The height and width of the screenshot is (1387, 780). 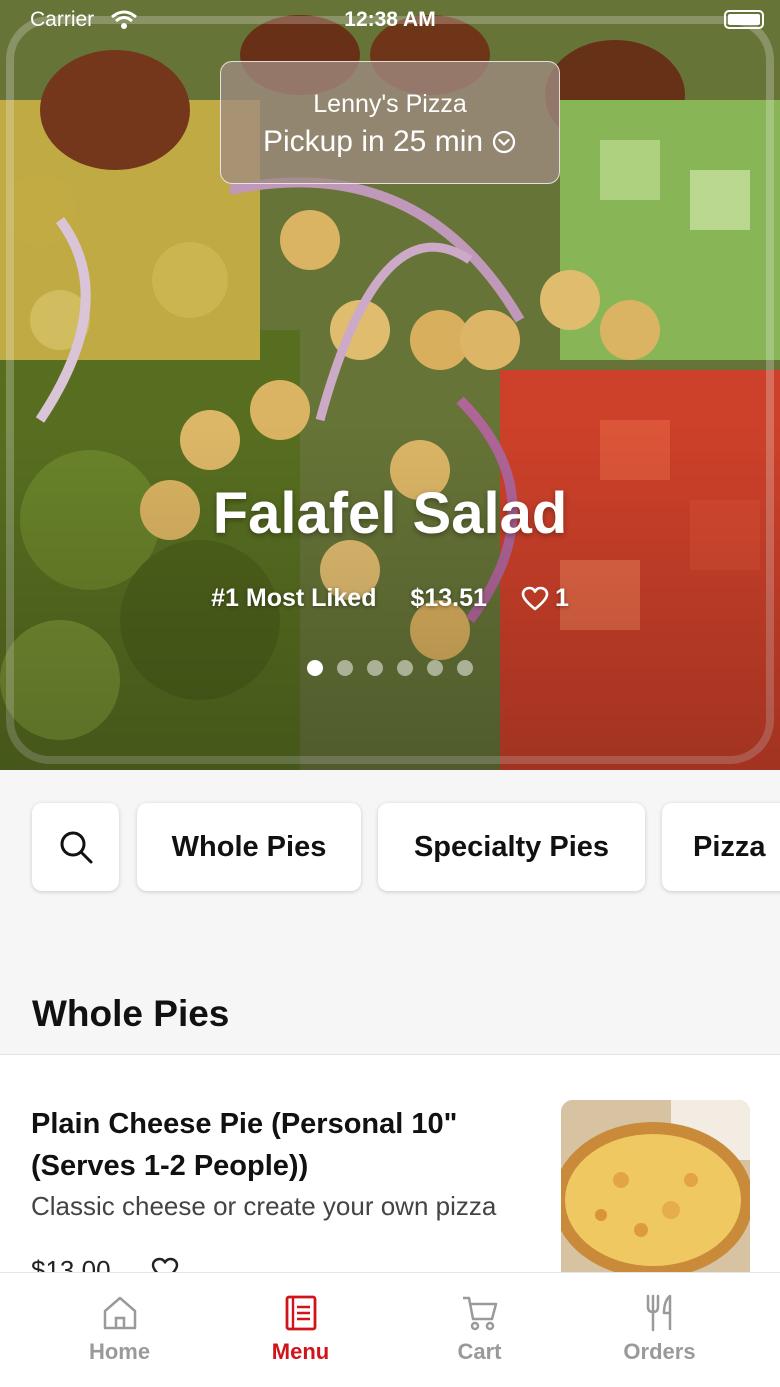 What do you see at coordinates (561, 598) in the screenshot?
I see `like-count: 1` at bounding box center [561, 598].